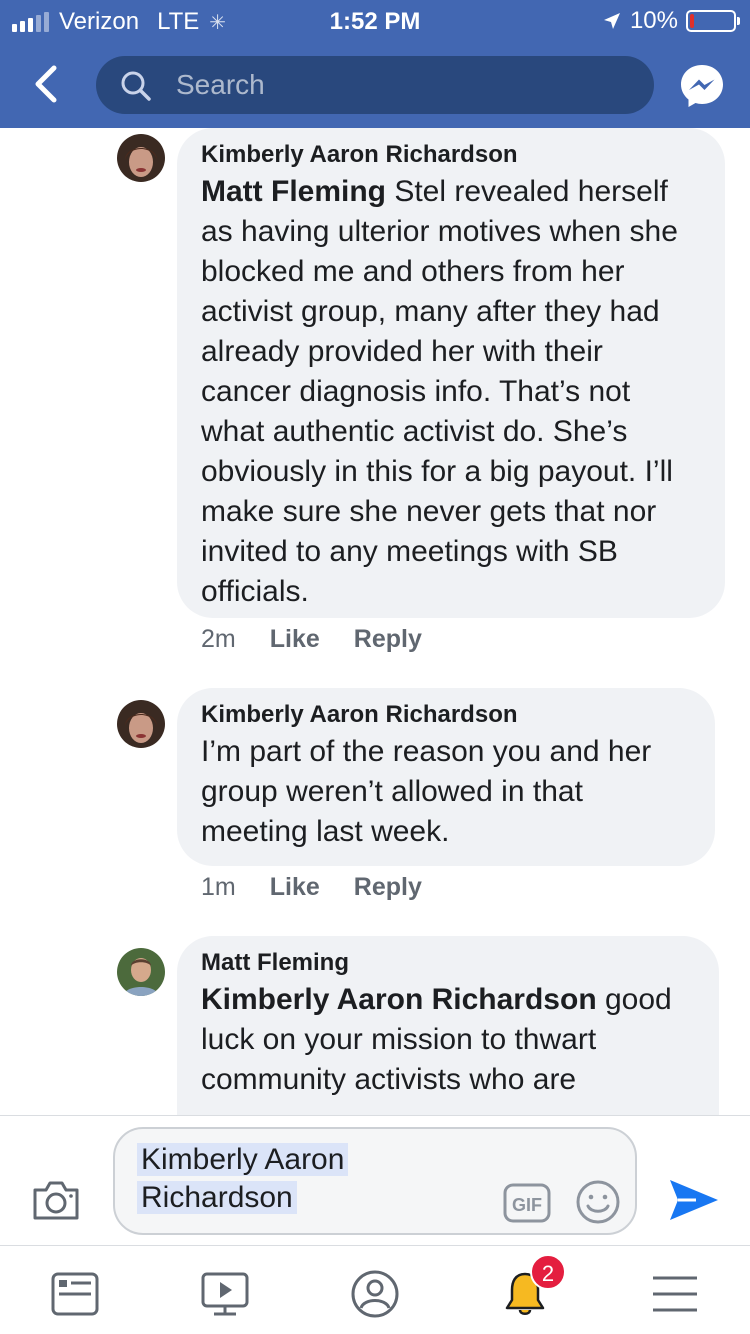 This screenshot has height=1334, width=750. I want to click on search-icon, so click(136, 86).